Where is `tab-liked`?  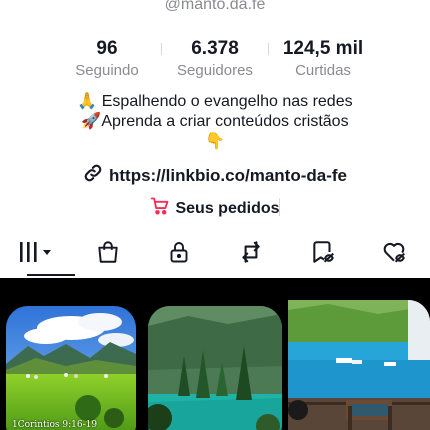 tab-liked is located at coordinates (394, 254).